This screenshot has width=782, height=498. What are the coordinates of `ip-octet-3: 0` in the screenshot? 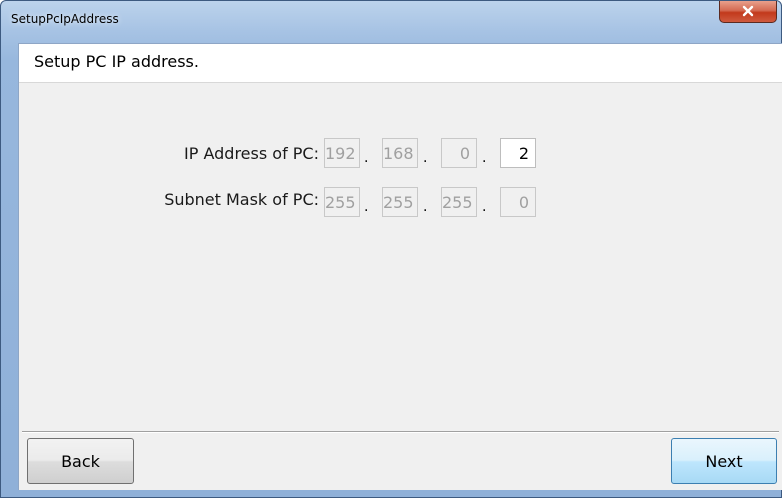 It's located at (459, 153).